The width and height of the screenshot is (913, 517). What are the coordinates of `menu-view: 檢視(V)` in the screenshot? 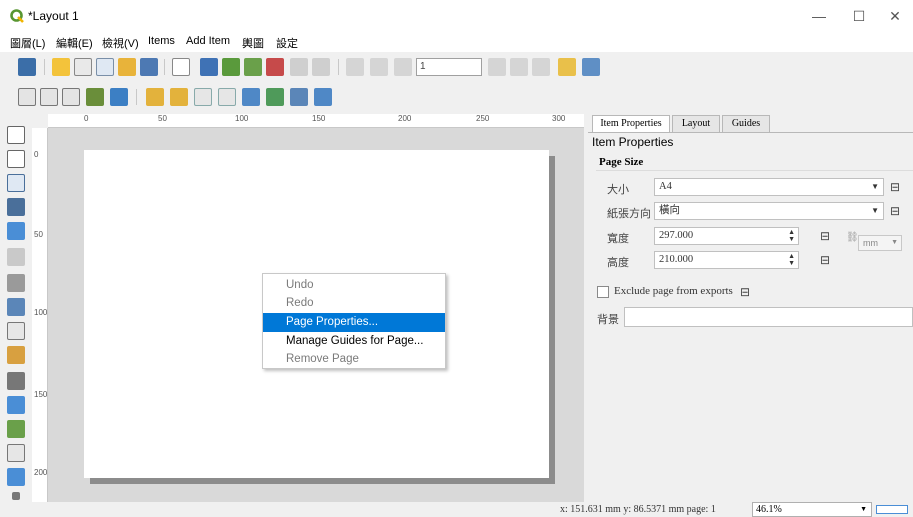 It's located at (120, 43).